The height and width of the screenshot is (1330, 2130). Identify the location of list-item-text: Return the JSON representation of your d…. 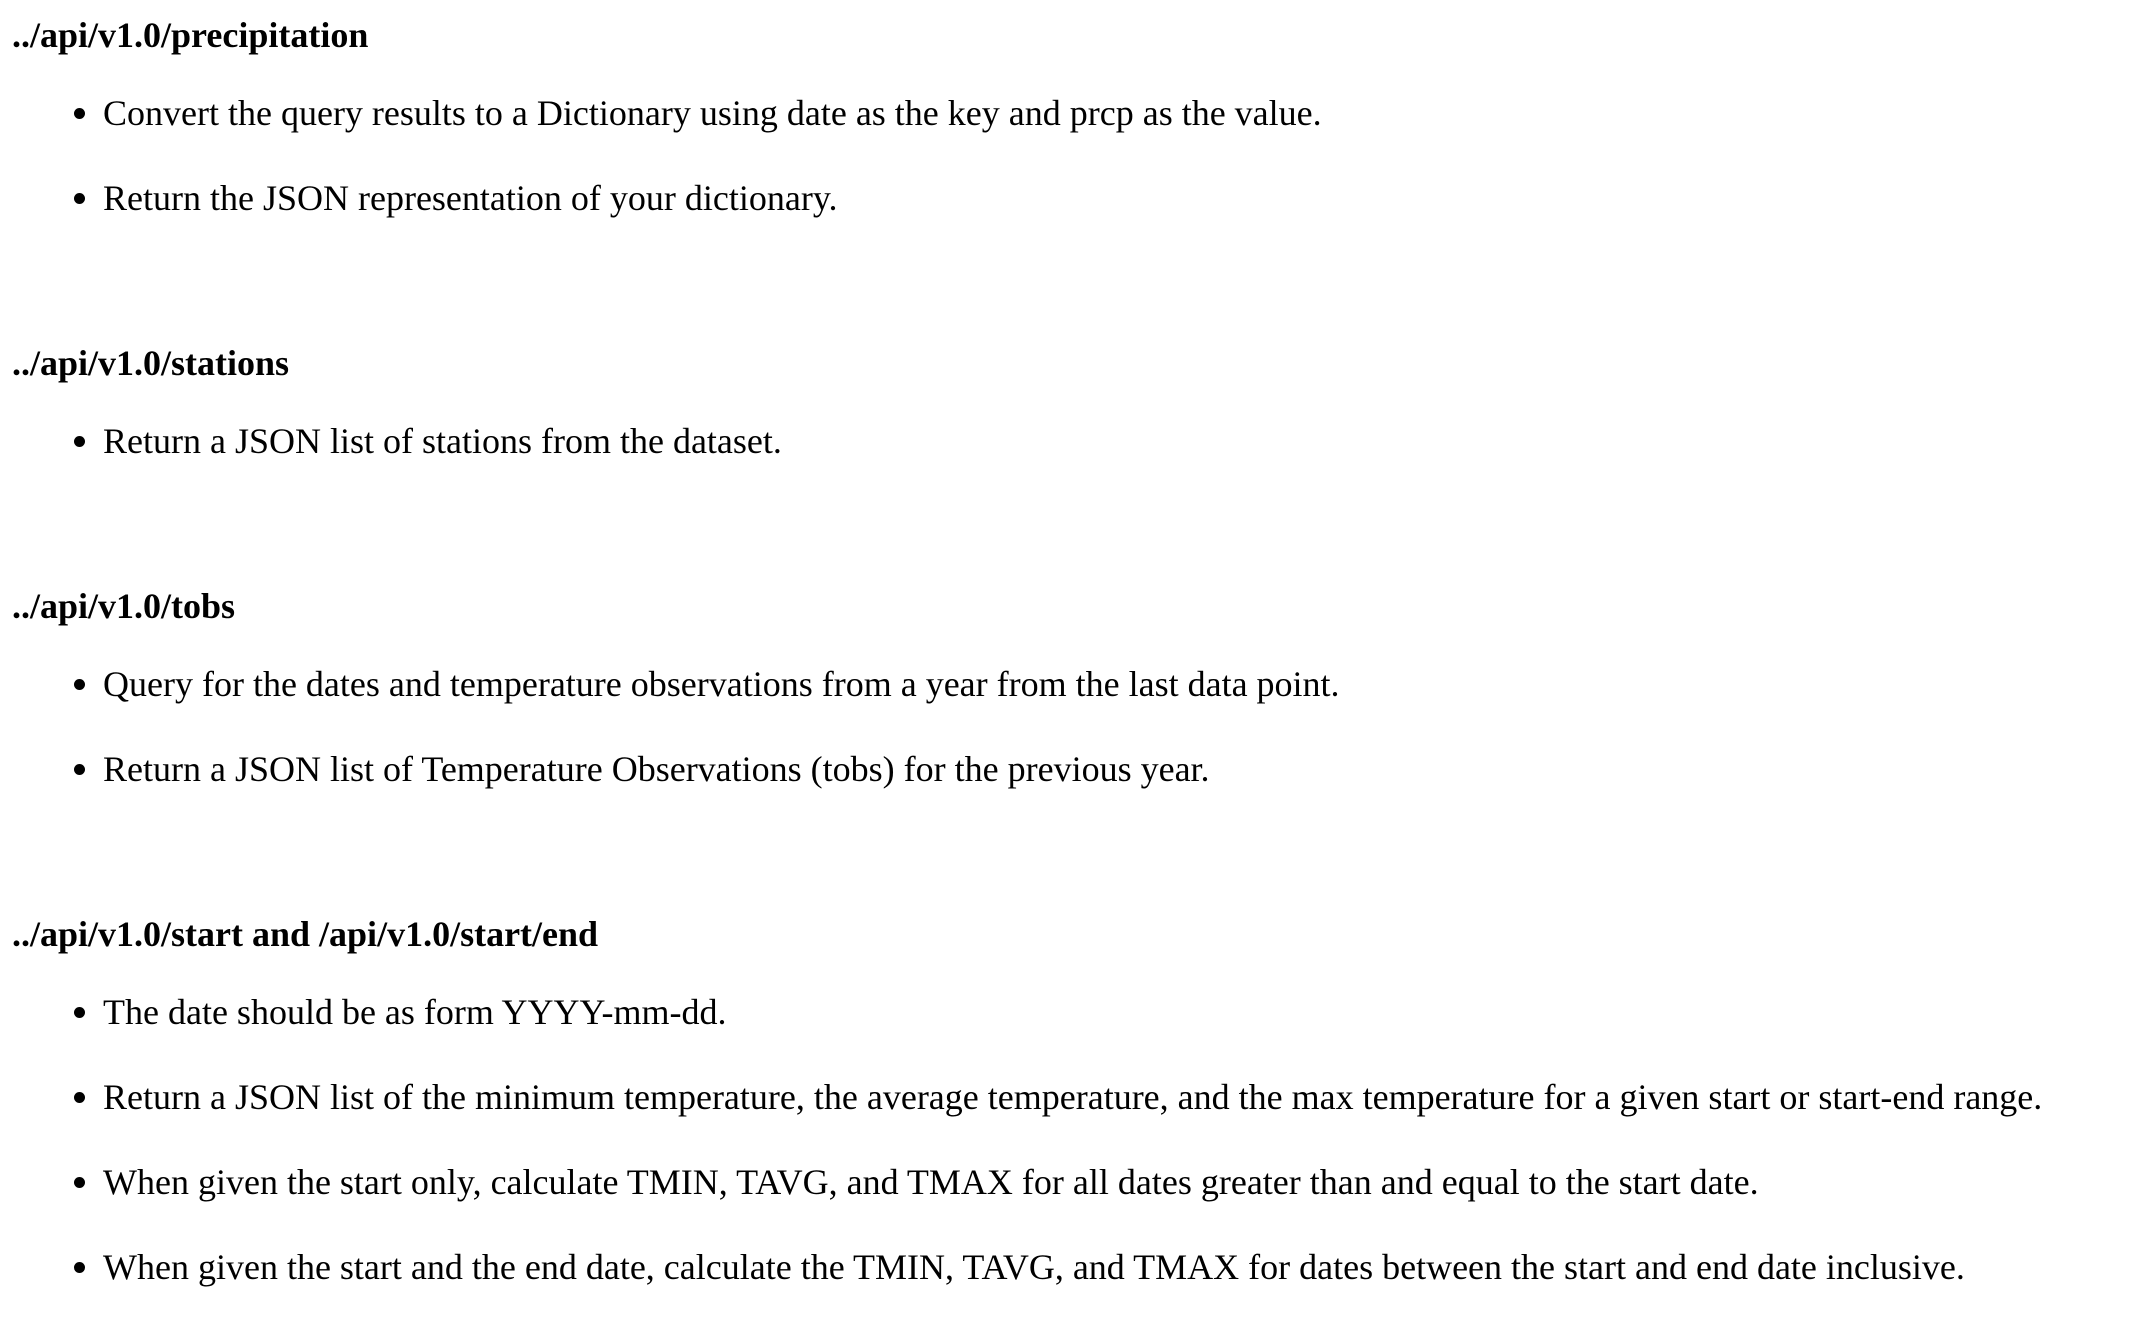
(470, 198).